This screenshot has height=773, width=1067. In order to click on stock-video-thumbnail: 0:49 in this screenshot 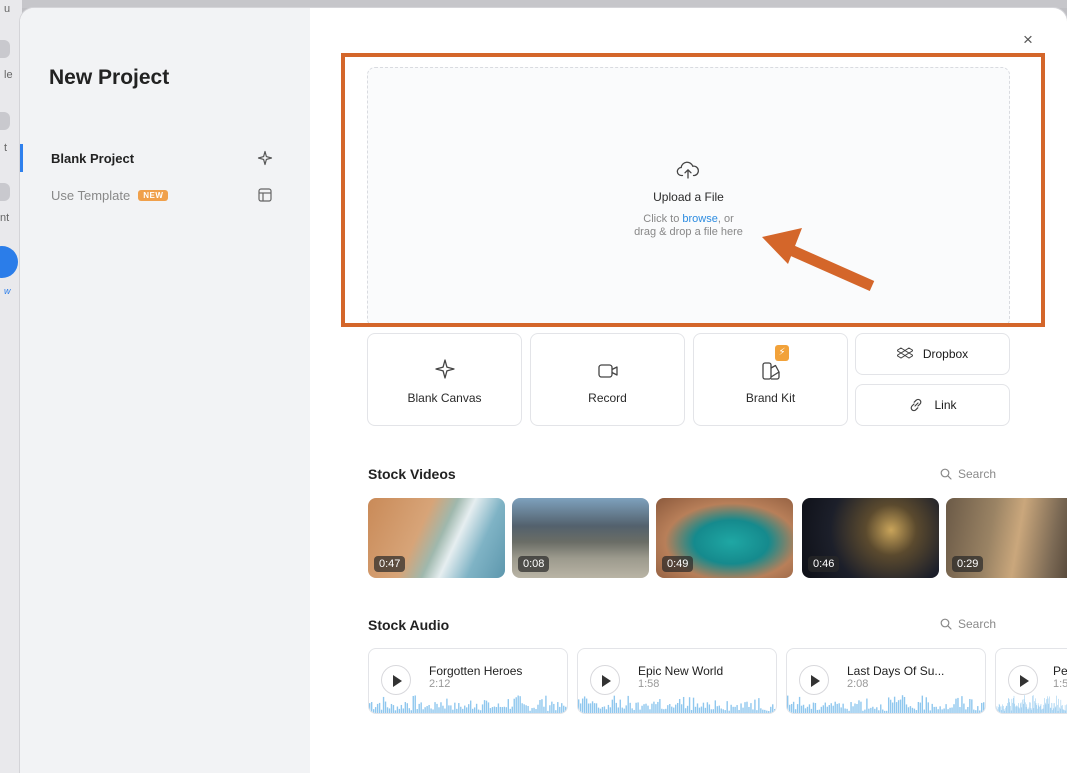, I will do `click(724, 538)`.